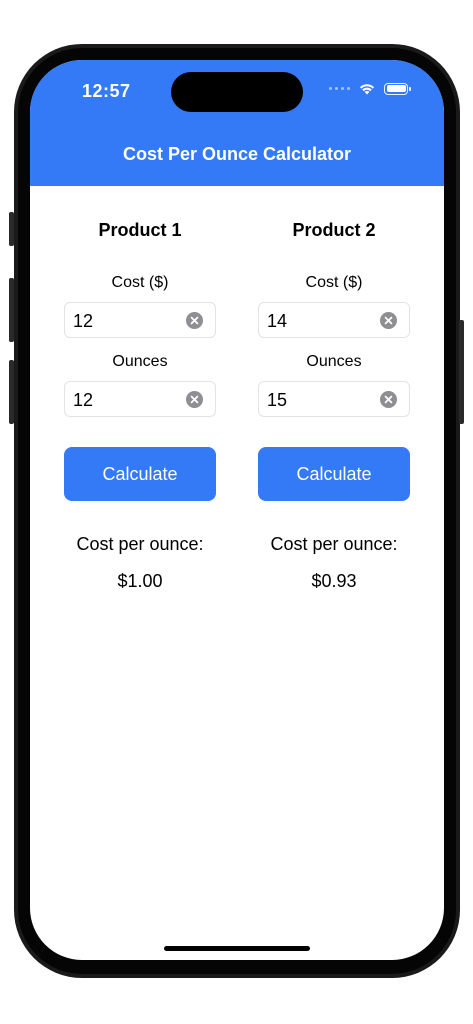  I want to click on product-1-cost-label: Cost ($), so click(140, 282).